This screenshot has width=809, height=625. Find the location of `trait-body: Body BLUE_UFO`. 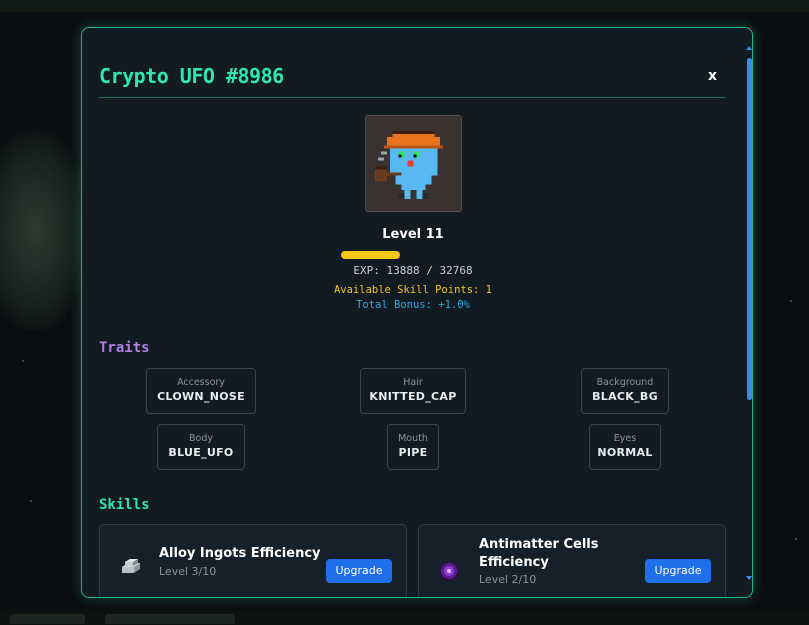

trait-body: Body BLUE_UFO is located at coordinates (201, 447).